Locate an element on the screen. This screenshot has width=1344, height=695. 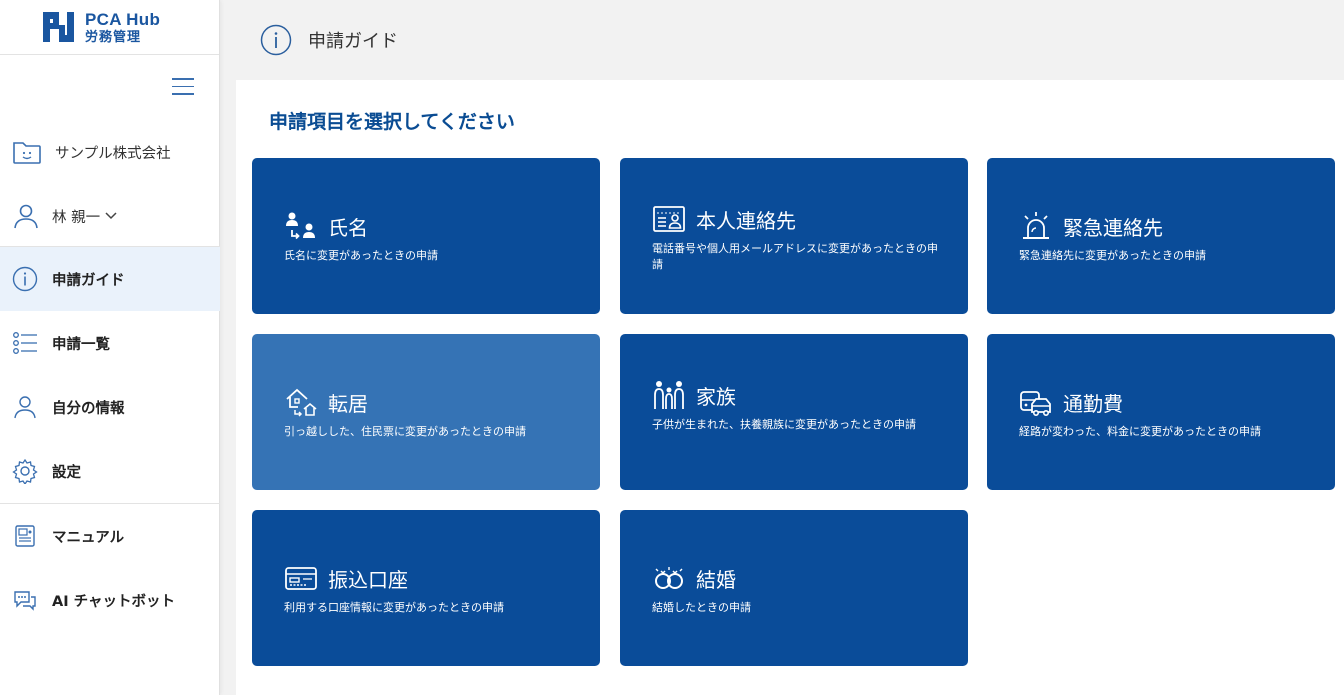
card-title: 本人連絡先 is located at coordinates (746, 220).